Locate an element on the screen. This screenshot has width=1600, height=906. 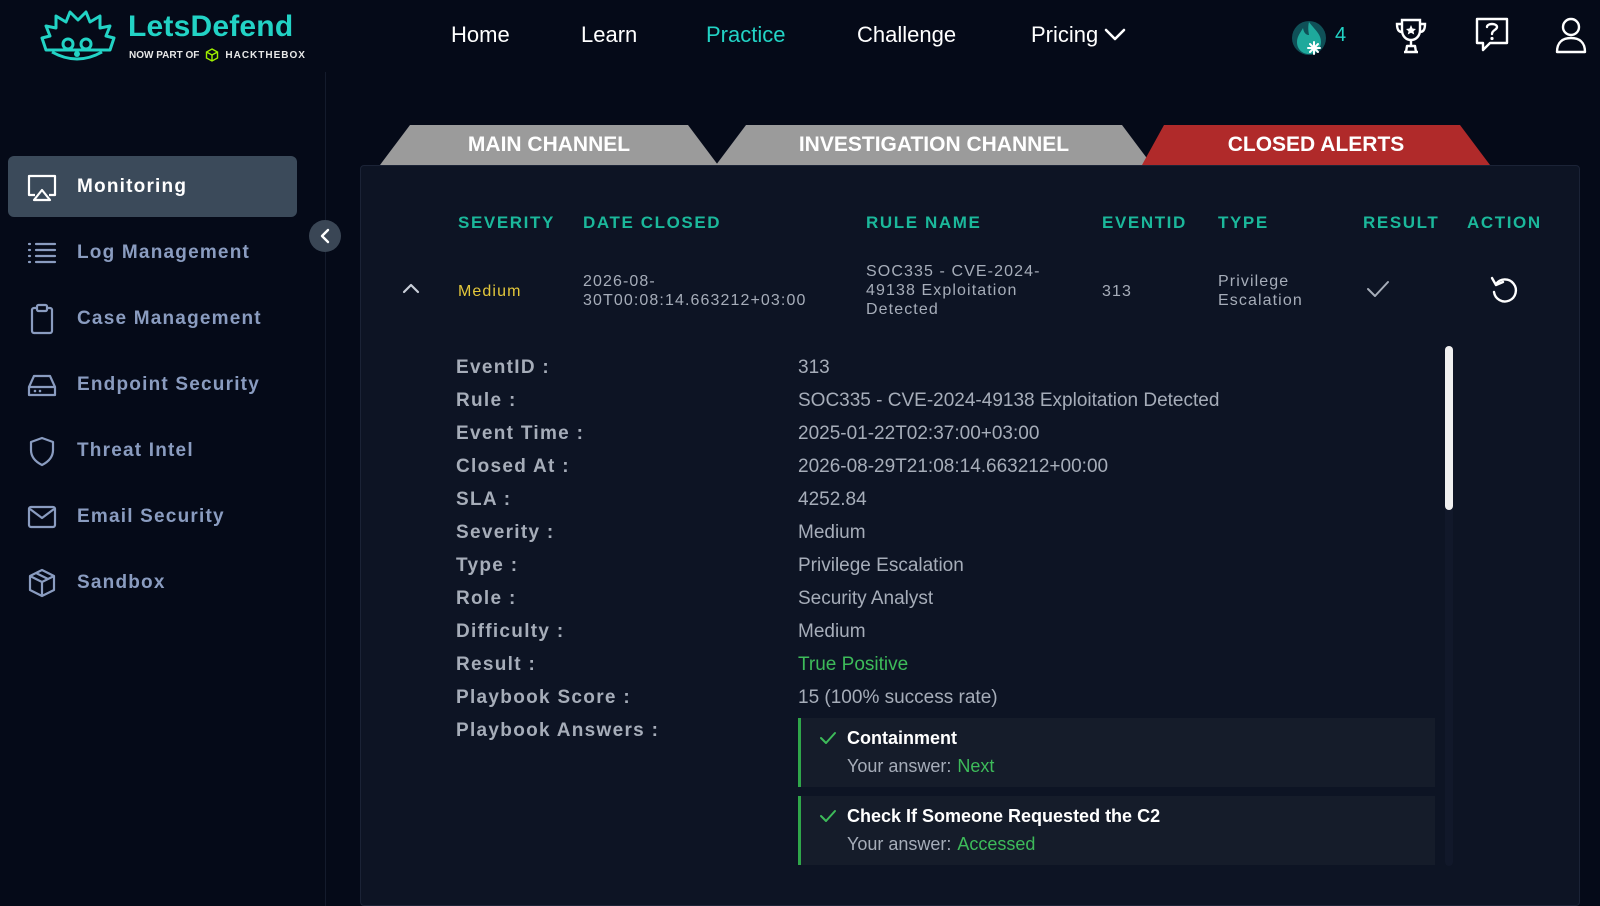
nav-pricing: Pricing is located at coordinates (1078, 35).